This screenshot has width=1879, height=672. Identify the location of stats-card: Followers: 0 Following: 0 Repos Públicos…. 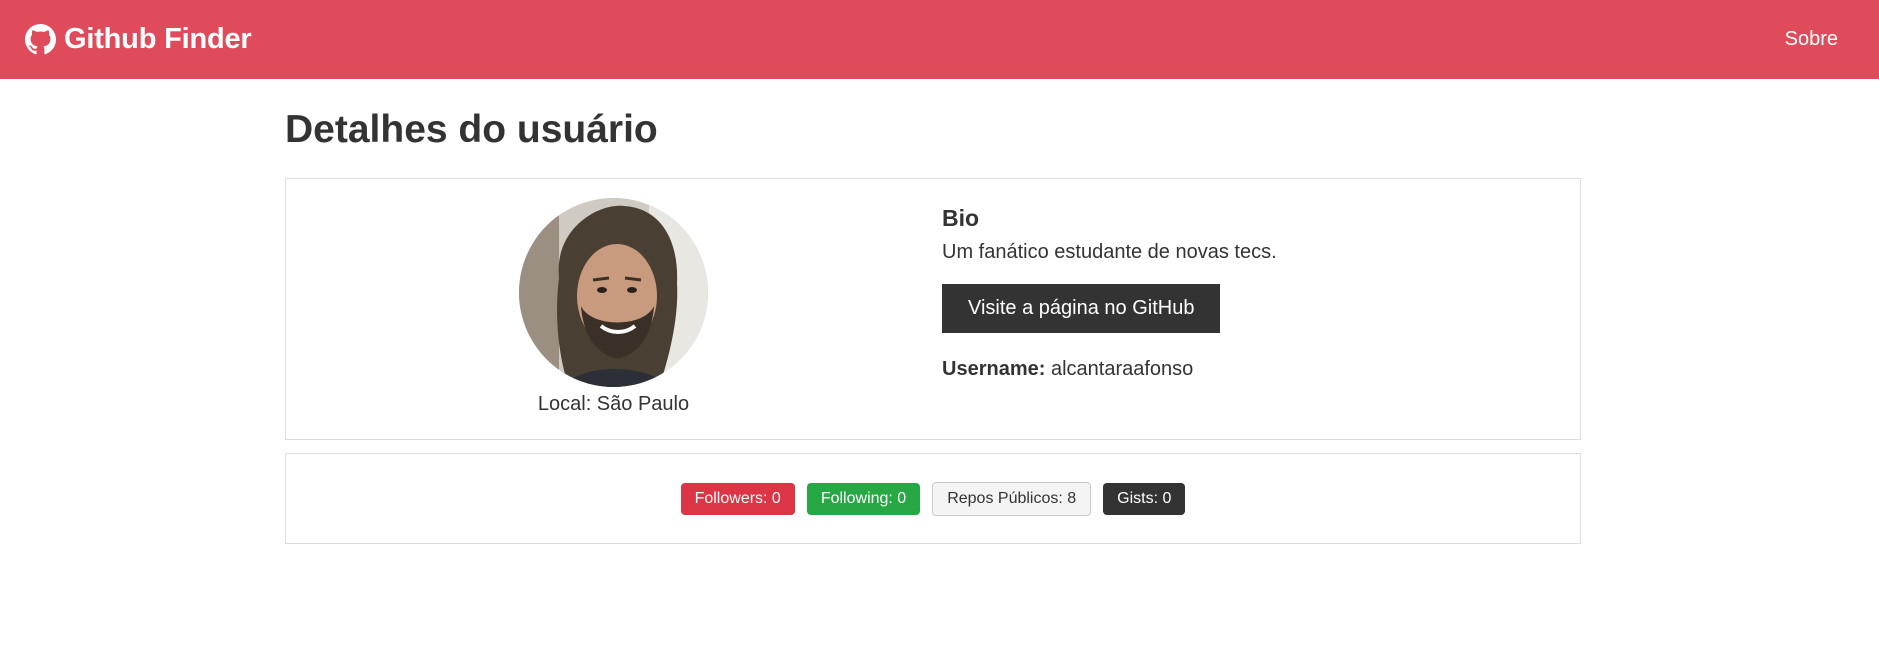
(933, 498).